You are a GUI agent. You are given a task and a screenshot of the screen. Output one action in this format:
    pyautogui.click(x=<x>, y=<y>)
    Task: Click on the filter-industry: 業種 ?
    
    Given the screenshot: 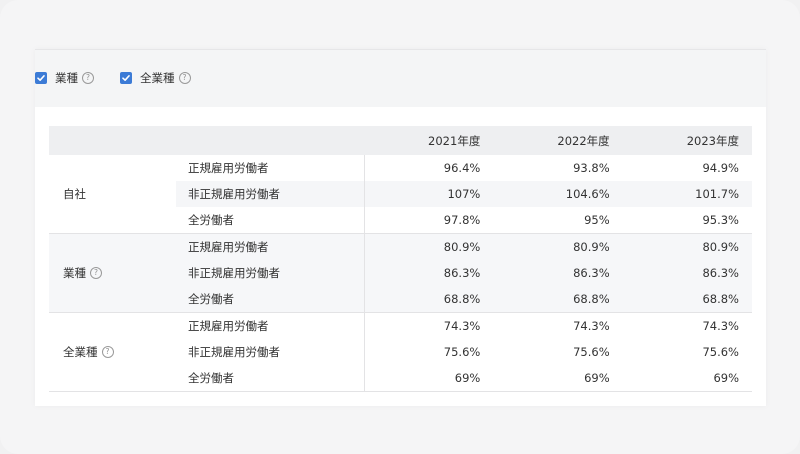 What is the action you would take?
    pyautogui.click(x=64, y=78)
    